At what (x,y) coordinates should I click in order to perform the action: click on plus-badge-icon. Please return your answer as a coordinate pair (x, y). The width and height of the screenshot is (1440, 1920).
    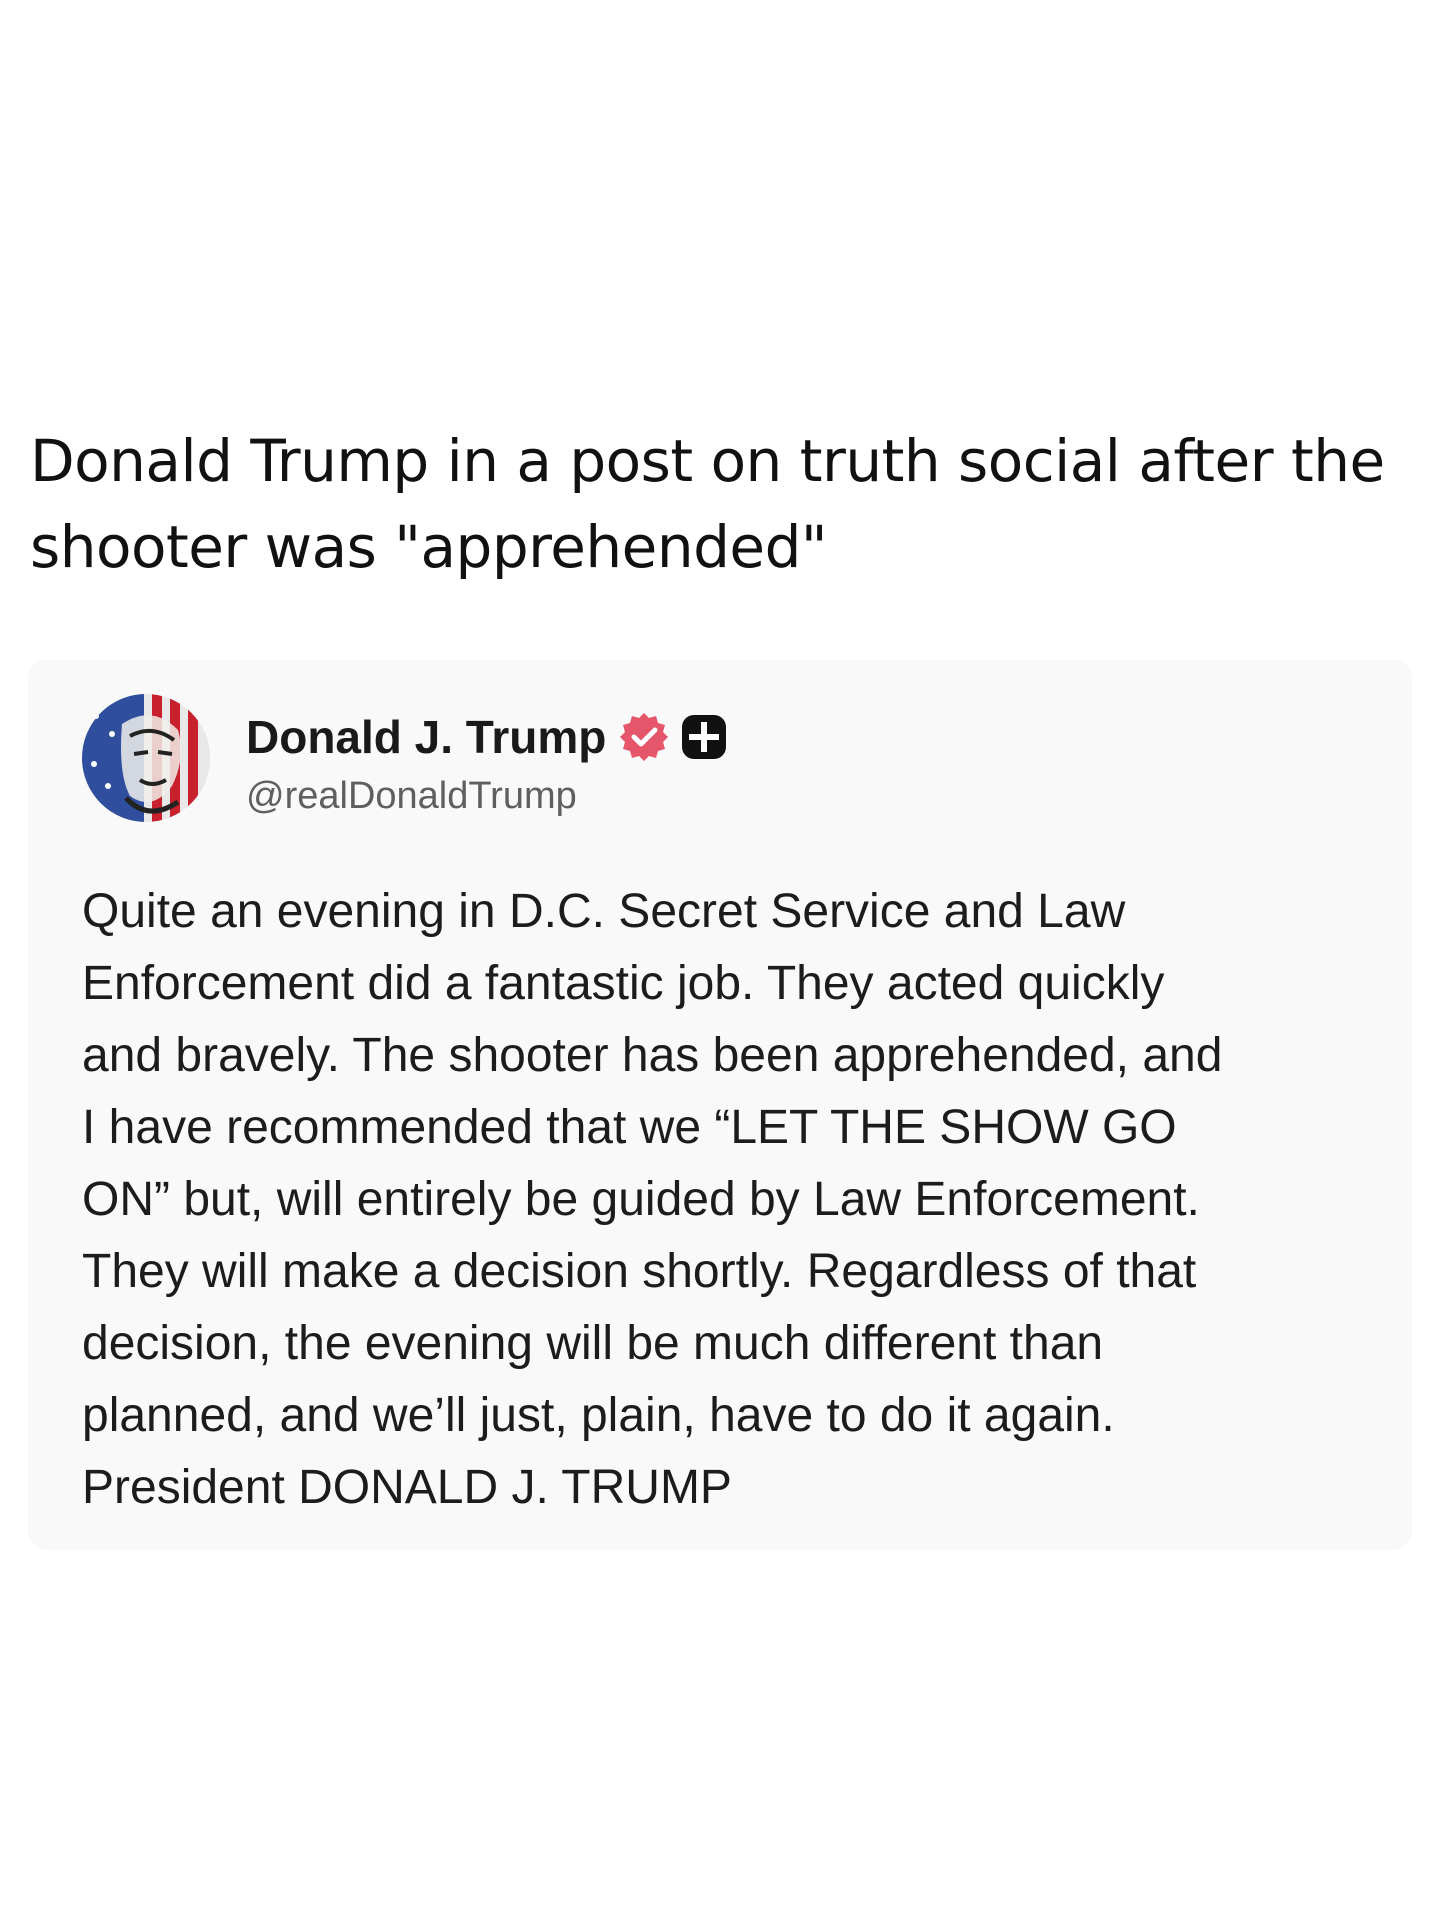
    Looking at the image, I should click on (704, 737).